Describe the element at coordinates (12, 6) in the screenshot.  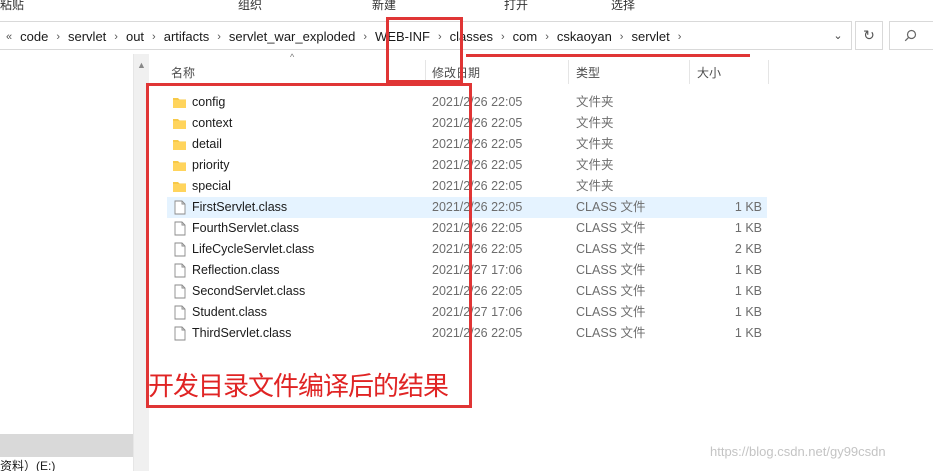
I see `ribbon-paste-label: 粘贴` at that location.